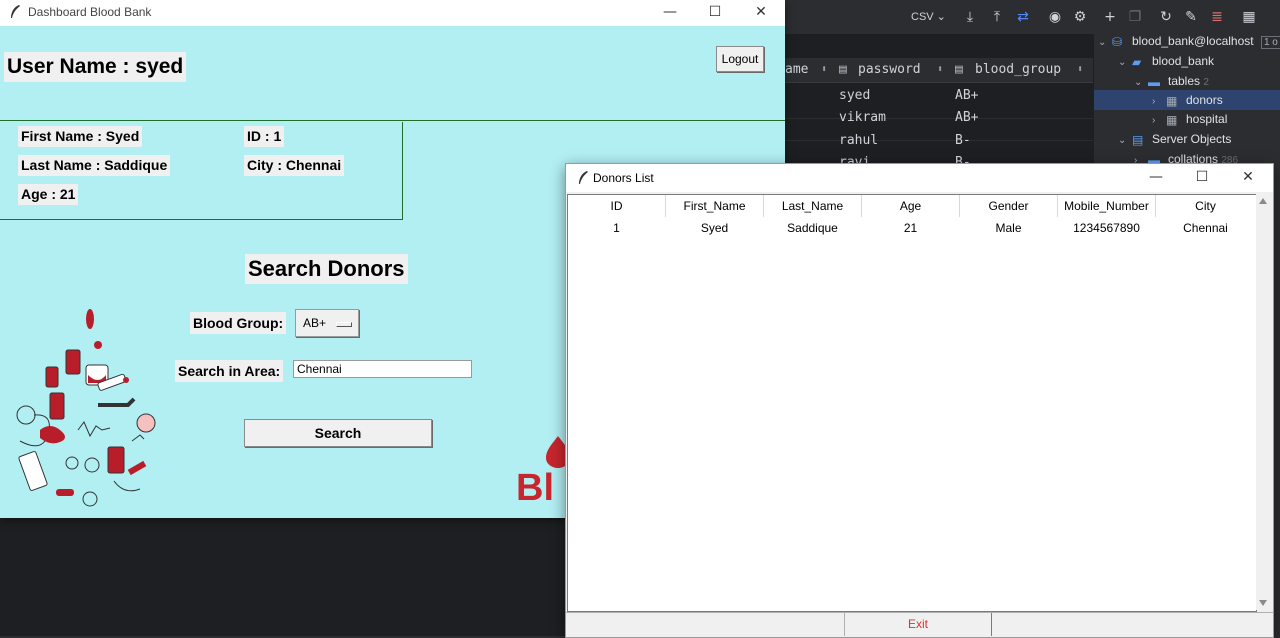  What do you see at coordinates (264, 136) in the screenshot?
I see `id-label: ID : 1` at bounding box center [264, 136].